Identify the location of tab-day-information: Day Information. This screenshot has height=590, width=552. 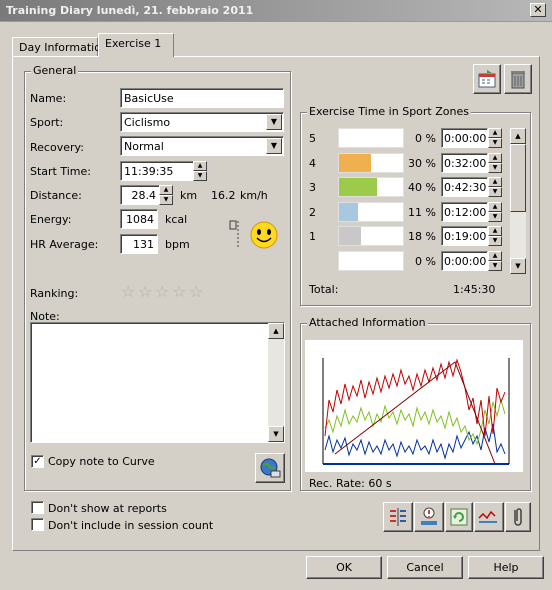
(60, 47).